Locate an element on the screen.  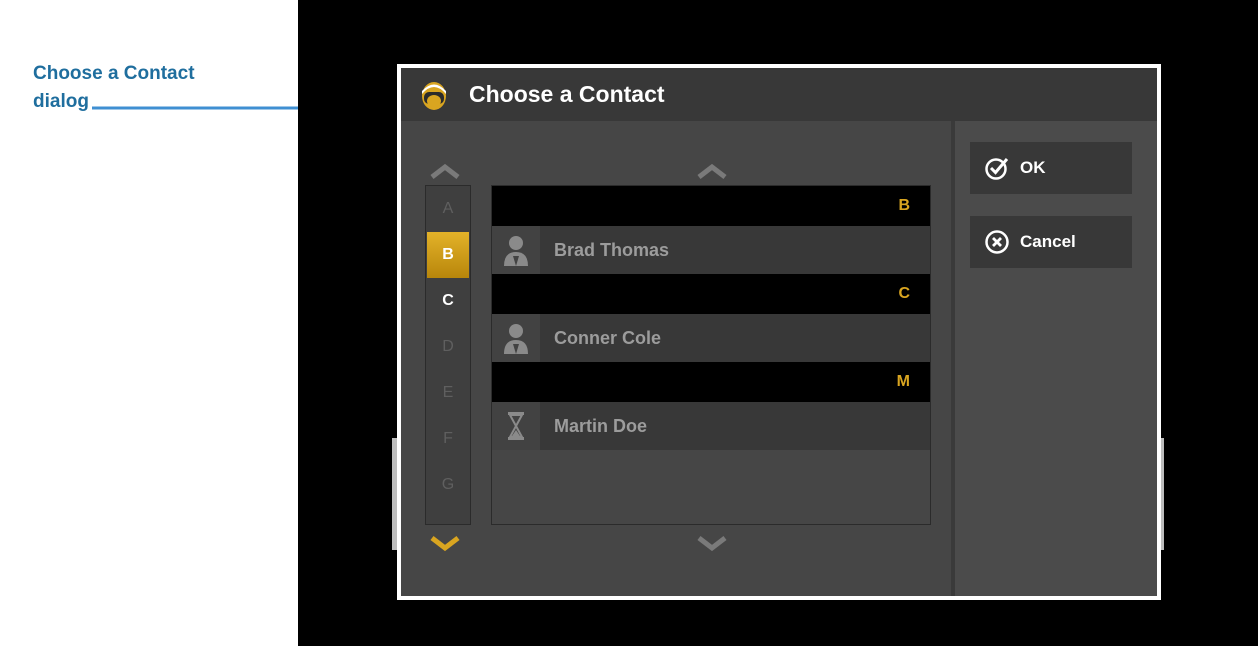
alpha-item-a: A is located at coordinates (448, 209).